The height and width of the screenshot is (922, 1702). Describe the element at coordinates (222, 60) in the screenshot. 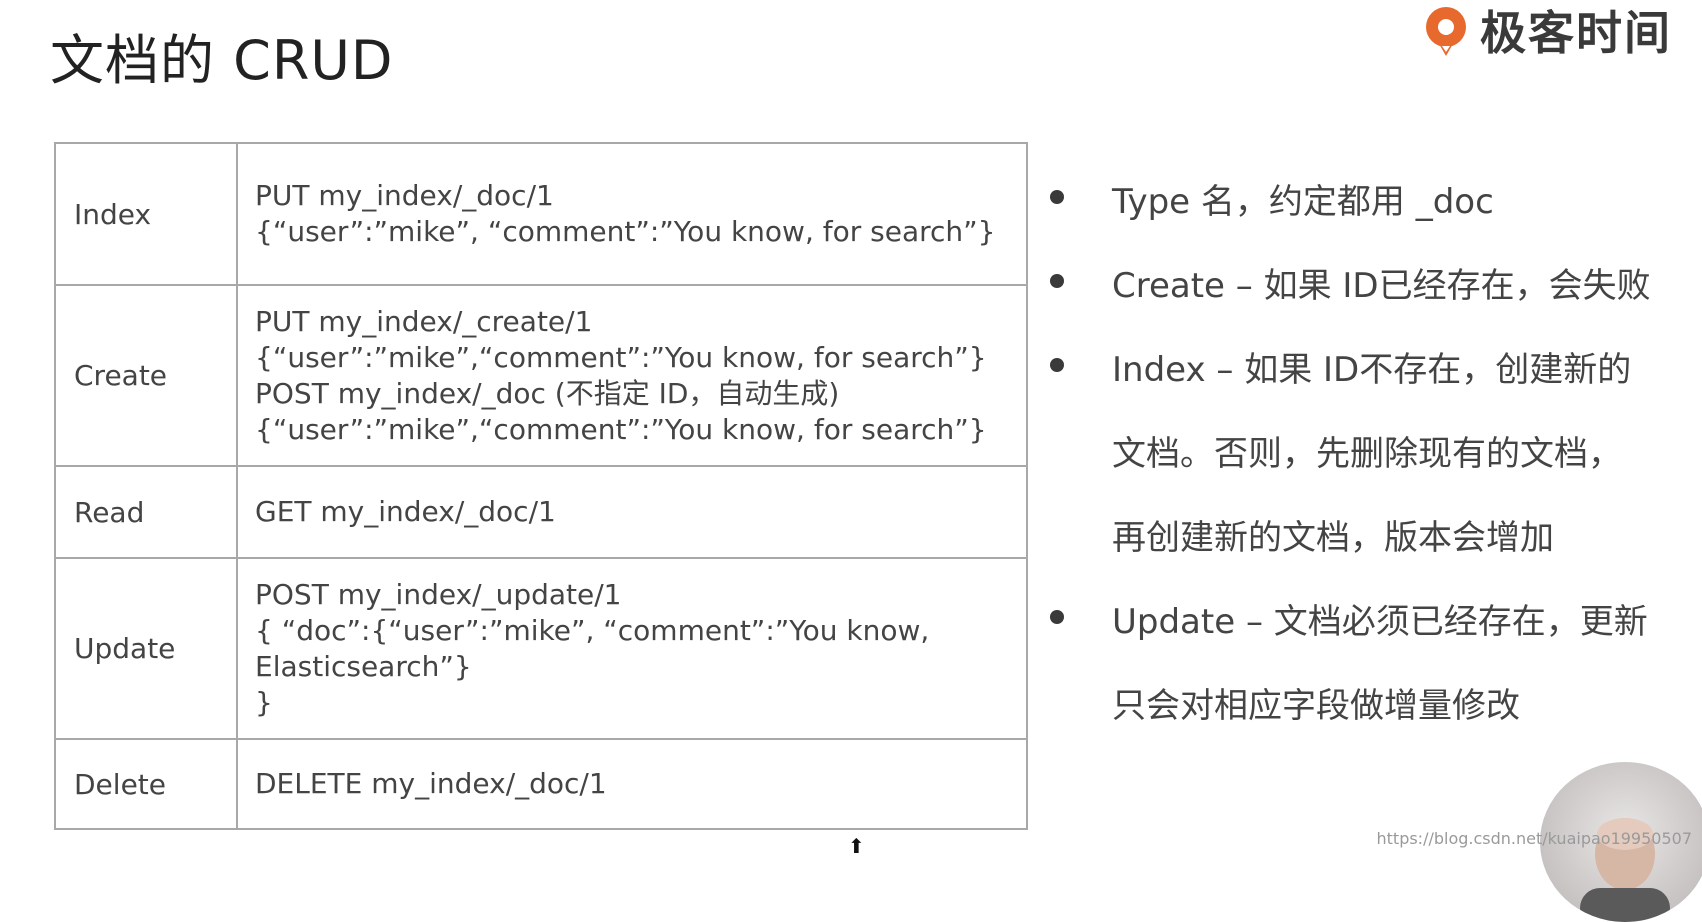

I see `slide-title: 文档的 CRUD` at that location.